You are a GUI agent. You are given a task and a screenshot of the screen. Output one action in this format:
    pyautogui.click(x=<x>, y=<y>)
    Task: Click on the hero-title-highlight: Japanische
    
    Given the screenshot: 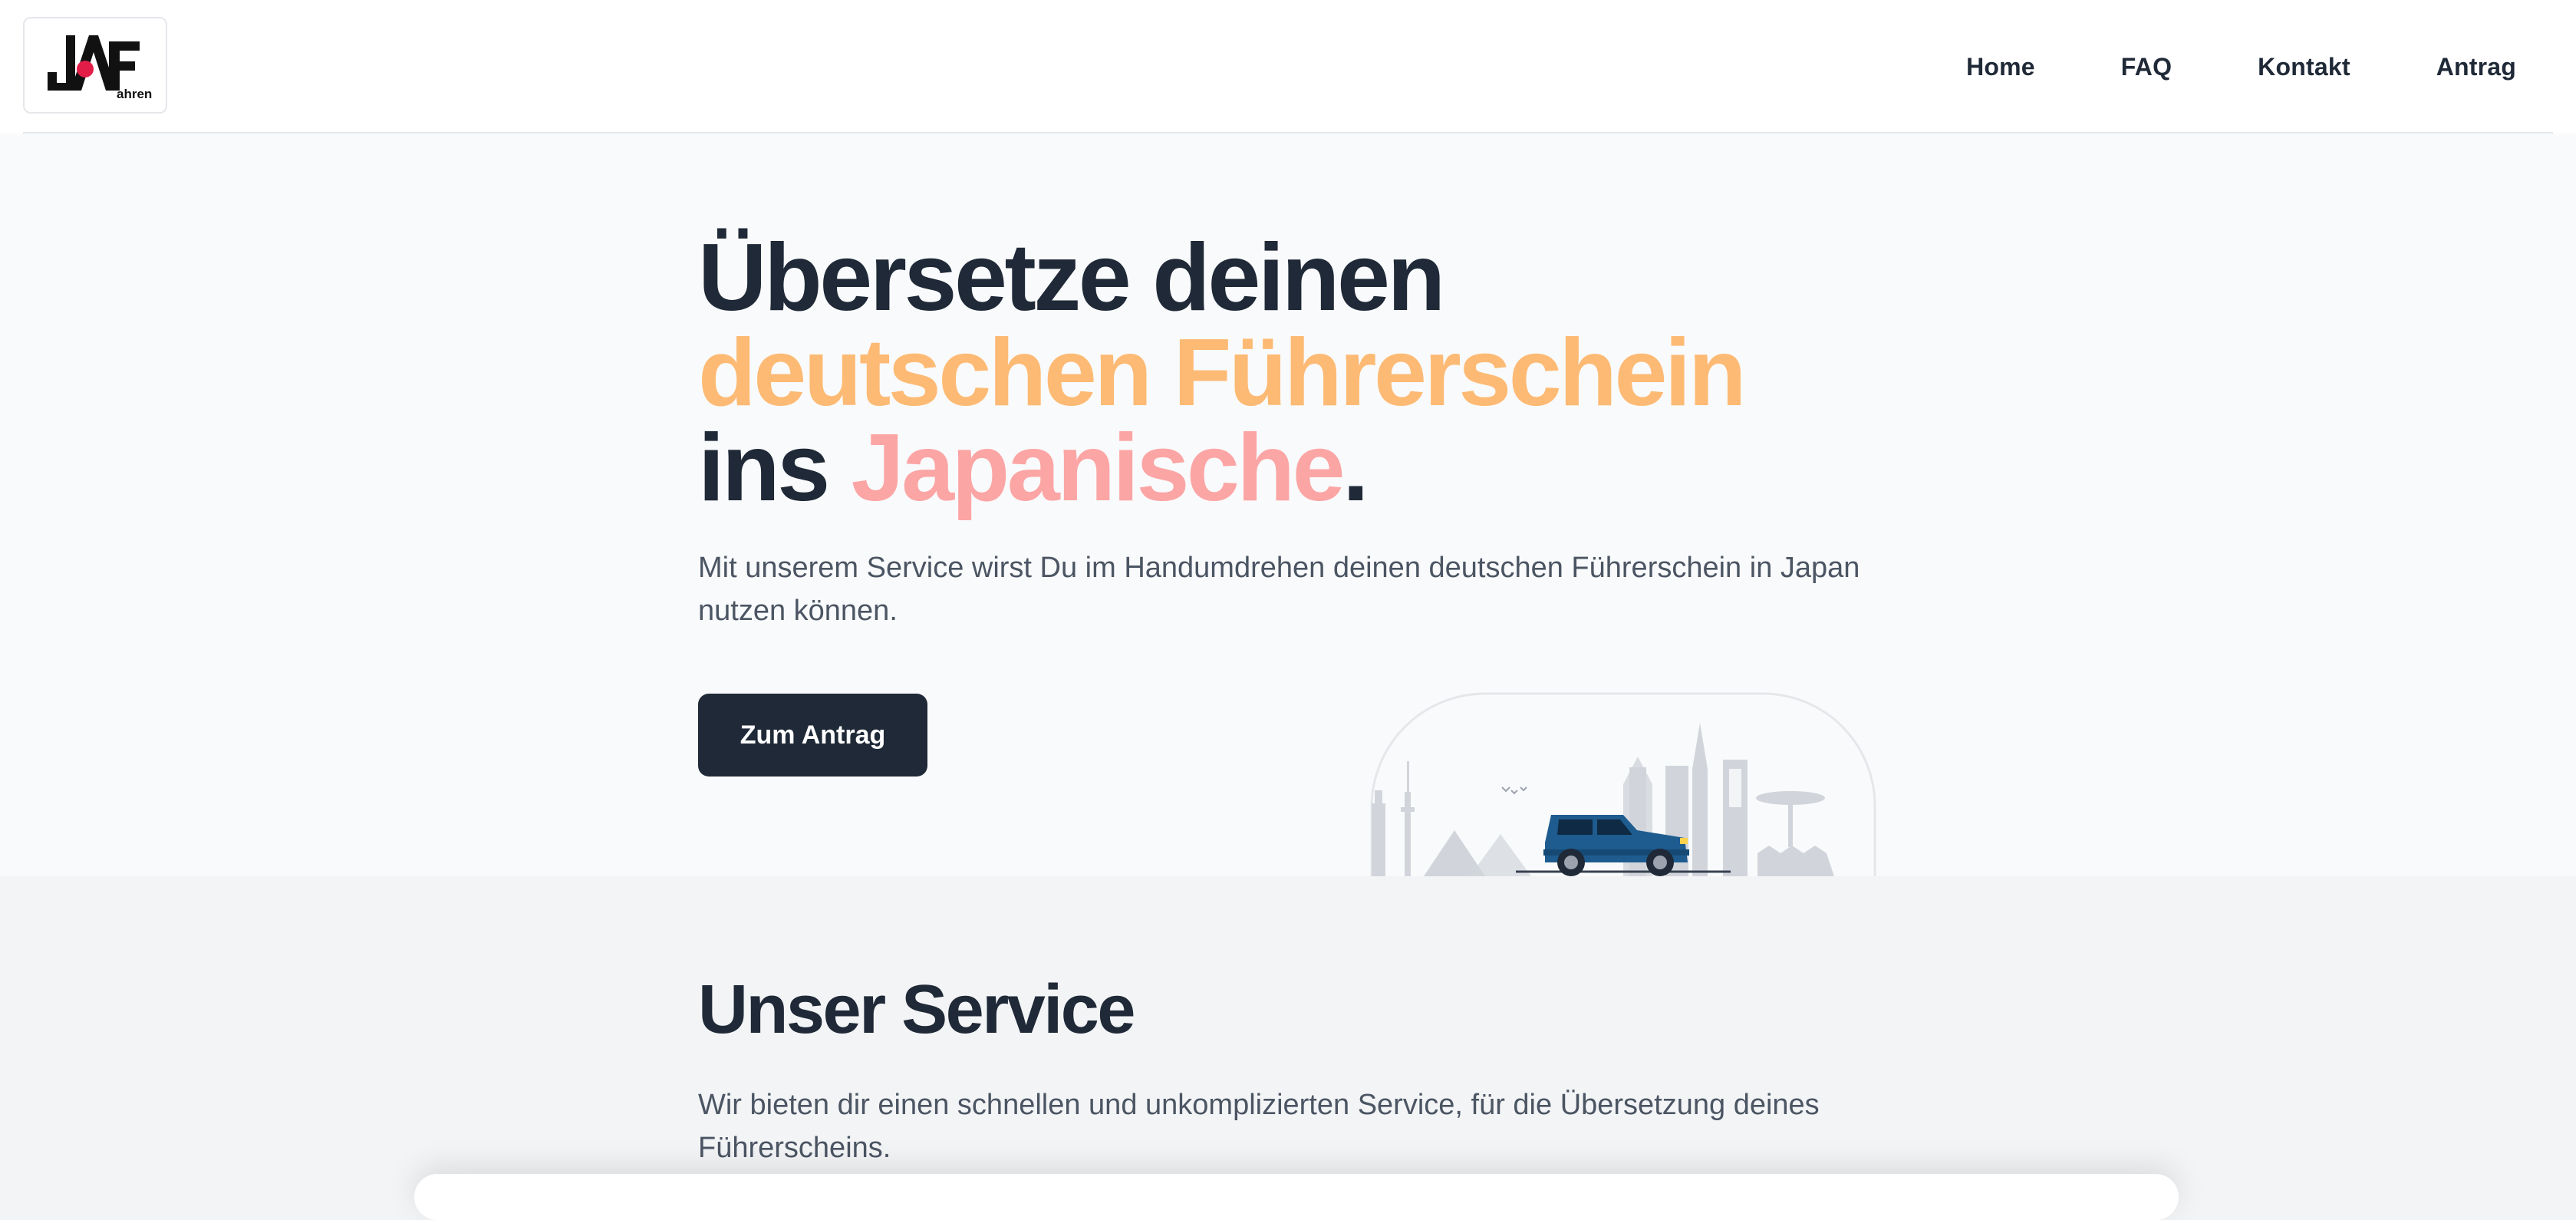 What is the action you would take?
    pyautogui.click(x=1098, y=468)
    